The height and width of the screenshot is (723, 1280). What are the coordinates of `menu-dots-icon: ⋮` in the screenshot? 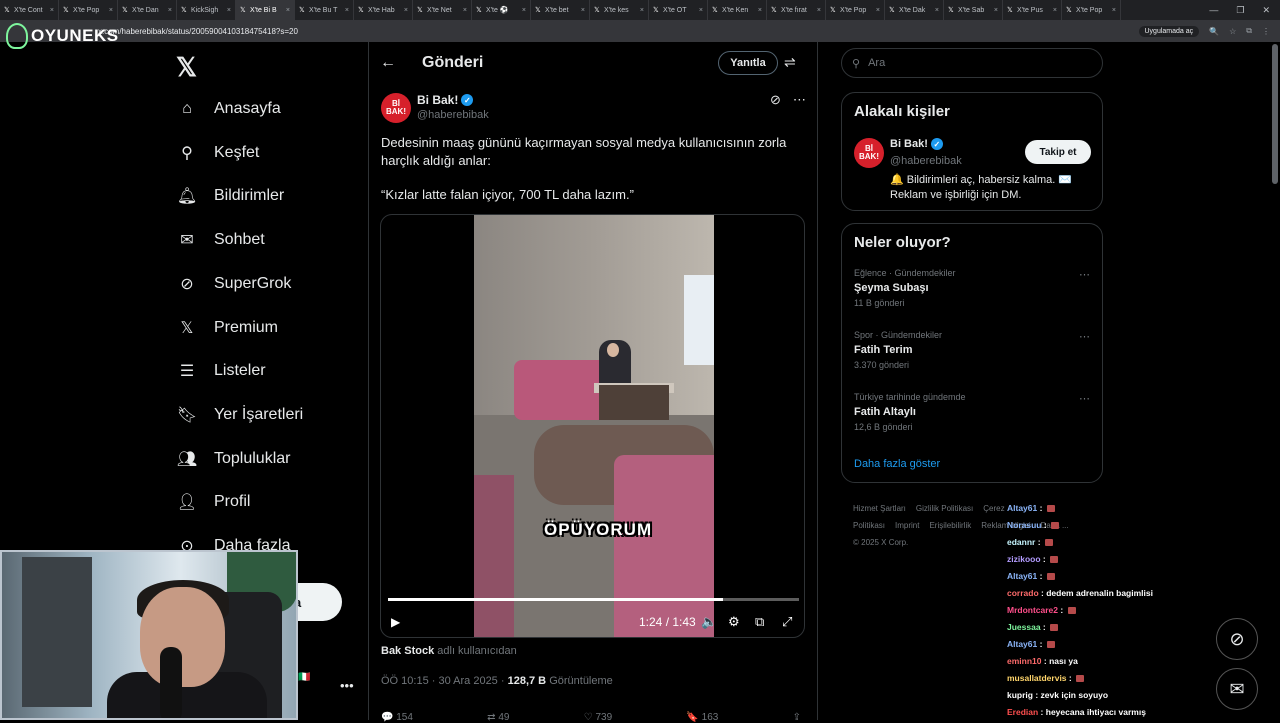 It's located at (1266, 31).